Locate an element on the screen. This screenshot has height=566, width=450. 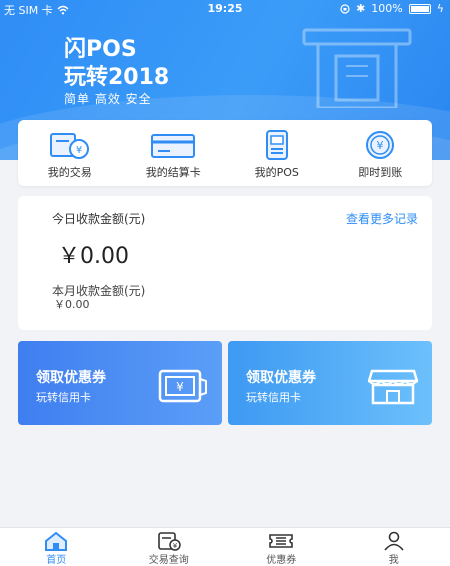
battery-icon is located at coordinates (419, 8).